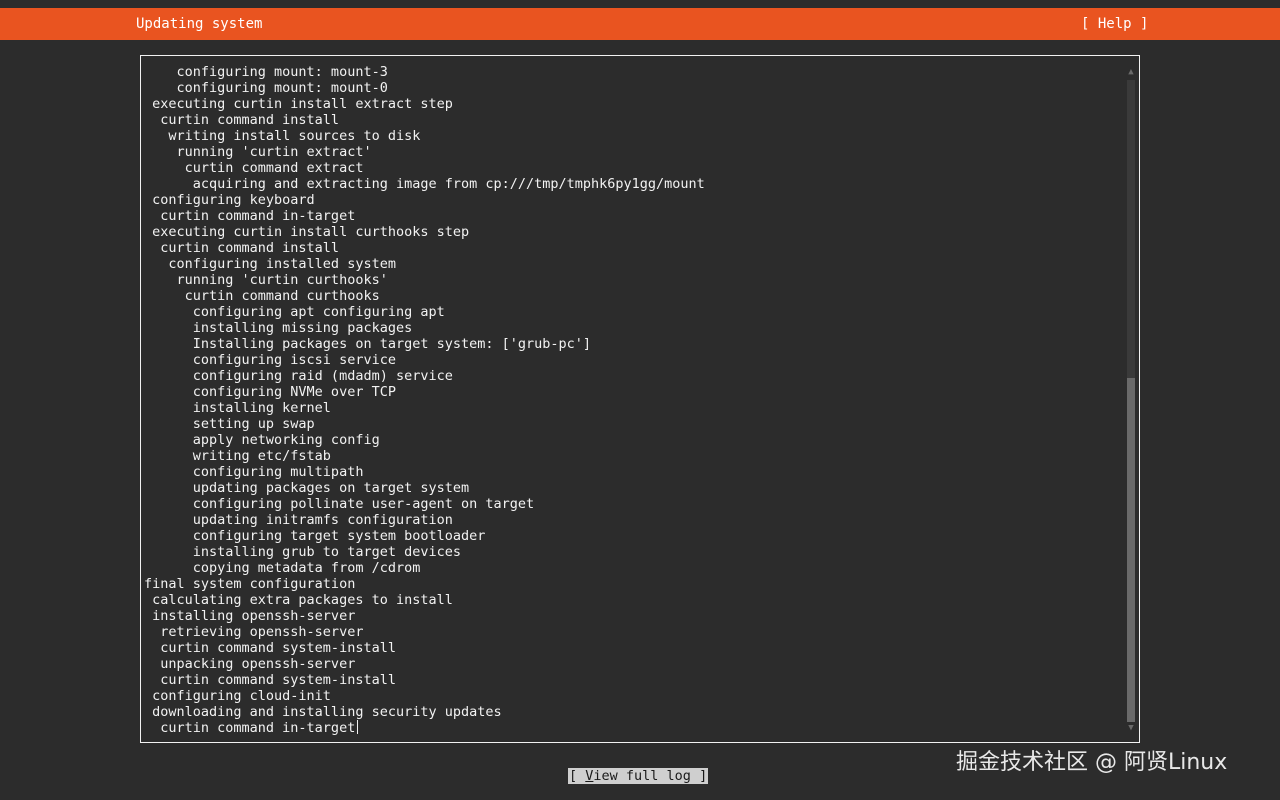 The image size is (1280, 800). I want to click on log-line: running 'curtin curthooks', so click(266, 280).